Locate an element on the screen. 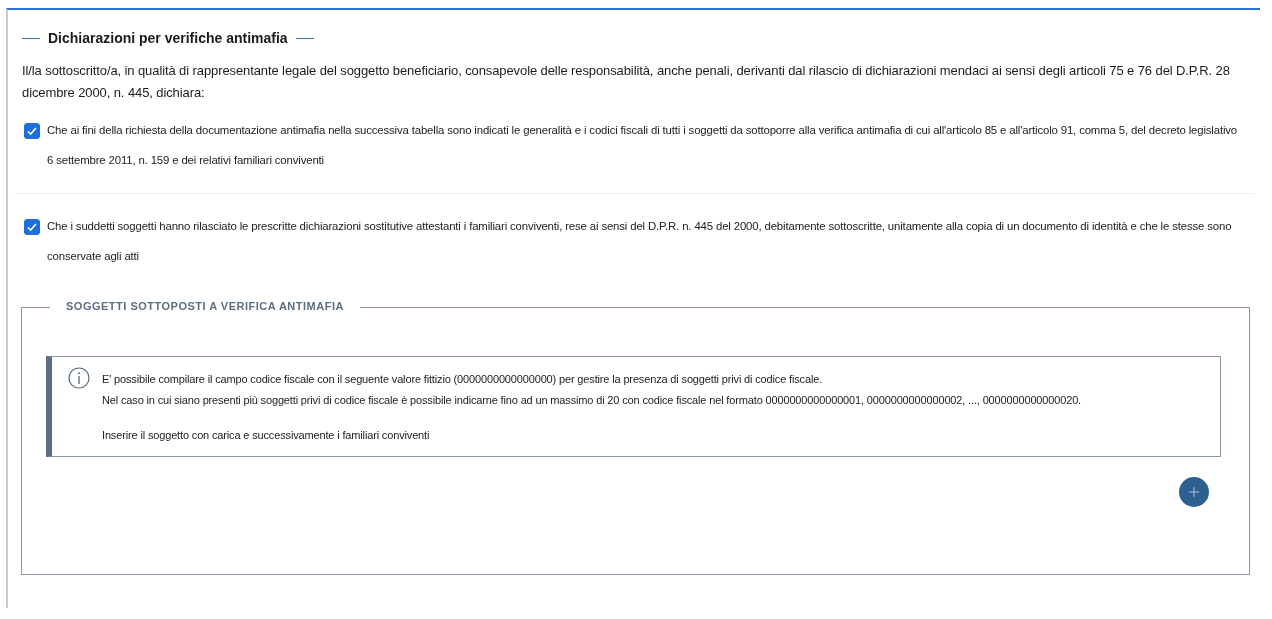  add-button is located at coordinates (1194, 492).